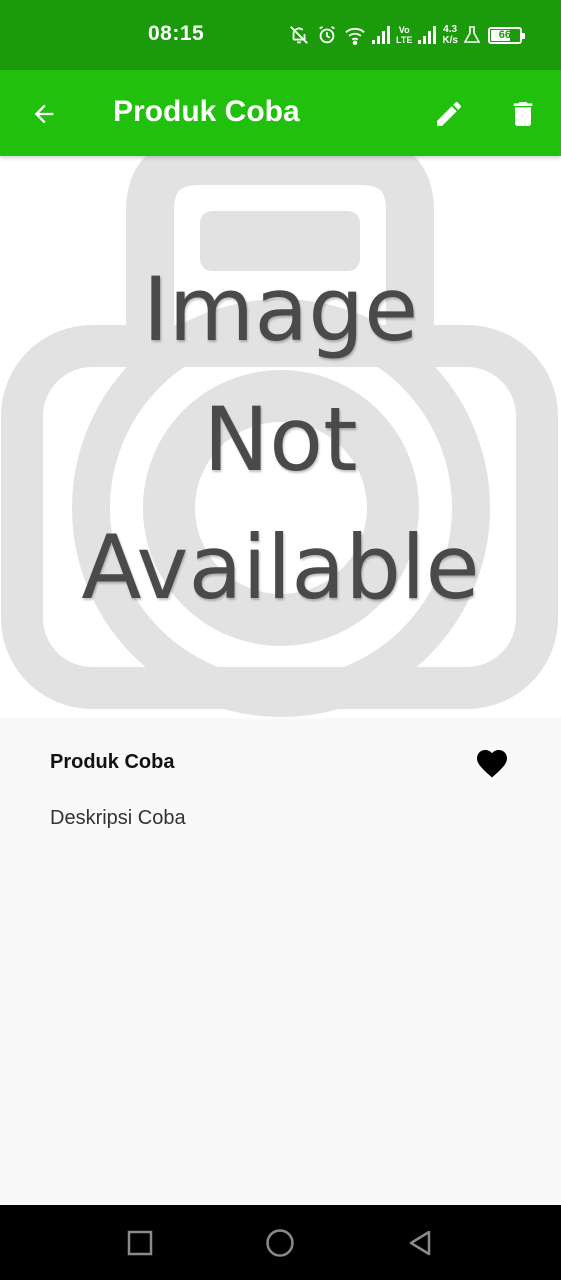 This screenshot has height=1280, width=561. What do you see at coordinates (404, 40) in the screenshot?
I see `volte-bottom: LTE` at bounding box center [404, 40].